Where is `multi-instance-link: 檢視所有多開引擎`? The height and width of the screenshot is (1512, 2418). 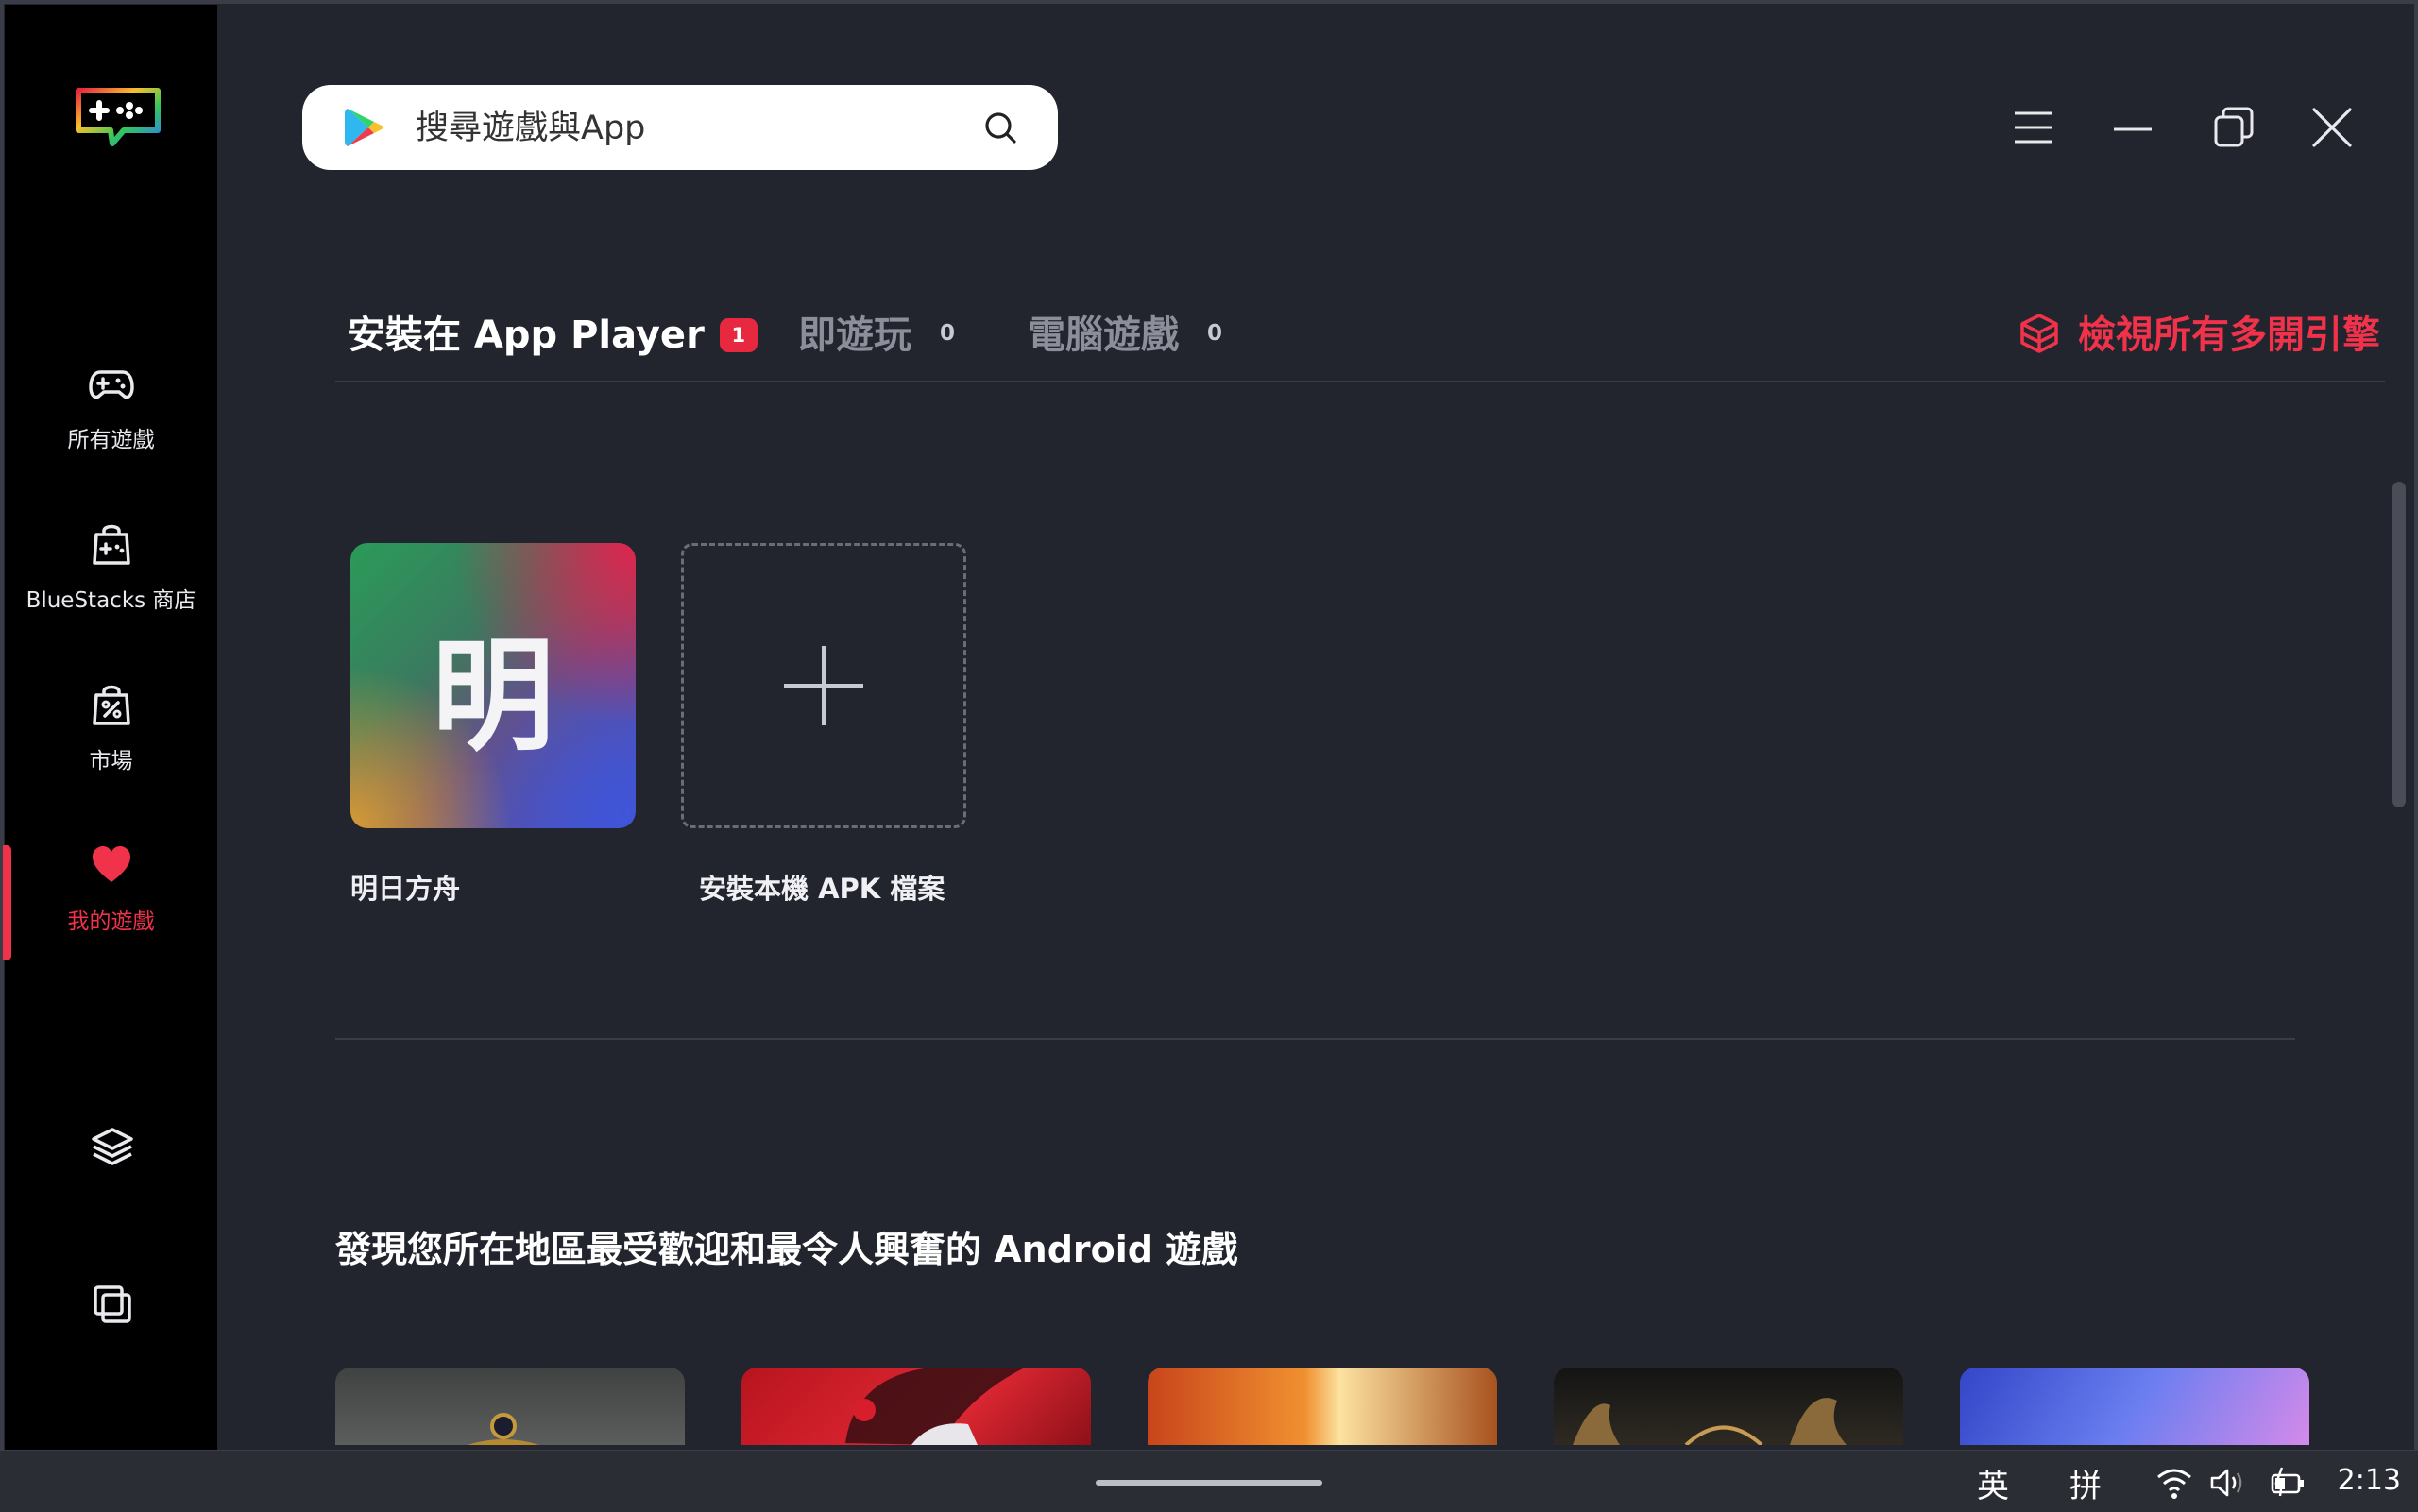
multi-instance-link: 檢視所有多開引擎 is located at coordinates (2199, 331).